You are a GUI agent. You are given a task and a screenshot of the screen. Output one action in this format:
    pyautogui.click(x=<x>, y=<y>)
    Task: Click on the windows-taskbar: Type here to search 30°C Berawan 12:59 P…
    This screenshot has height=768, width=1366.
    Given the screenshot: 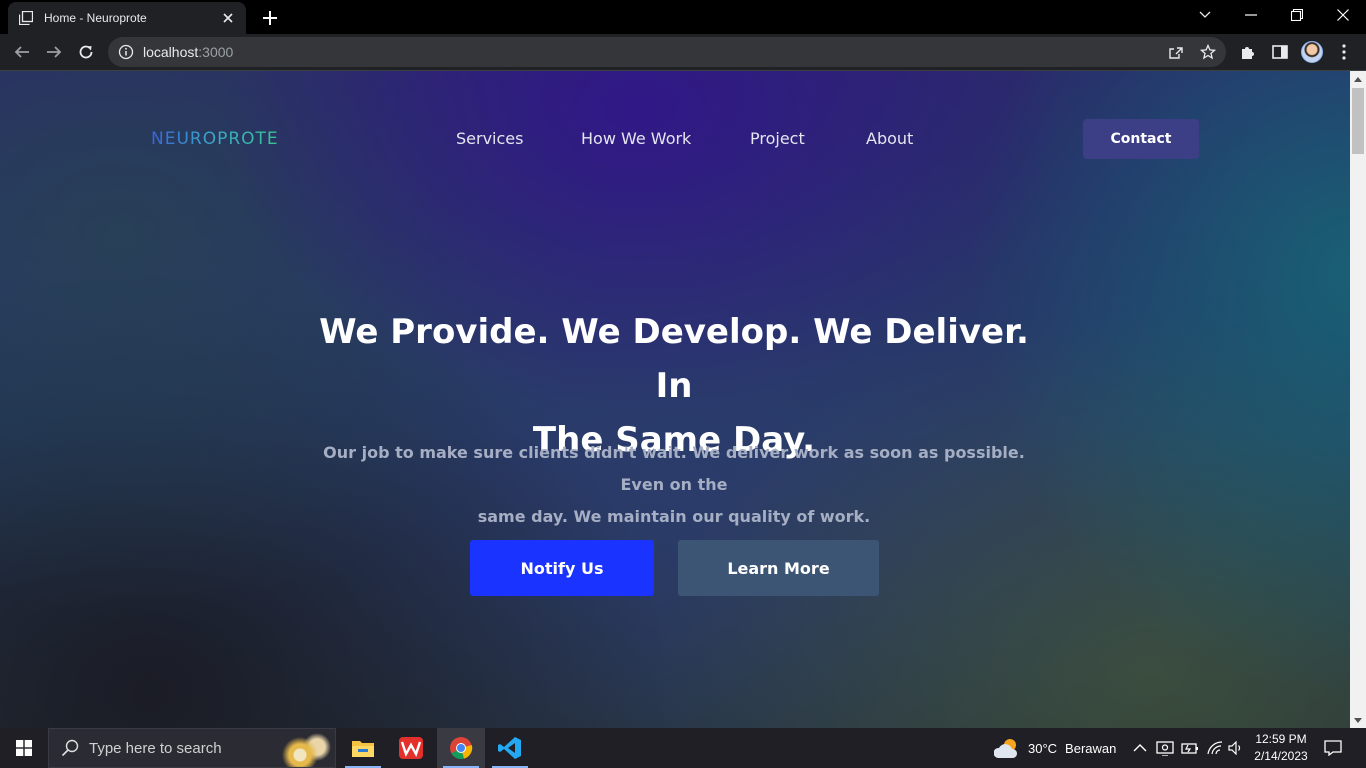 What is the action you would take?
    pyautogui.click(x=683, y=748)
    